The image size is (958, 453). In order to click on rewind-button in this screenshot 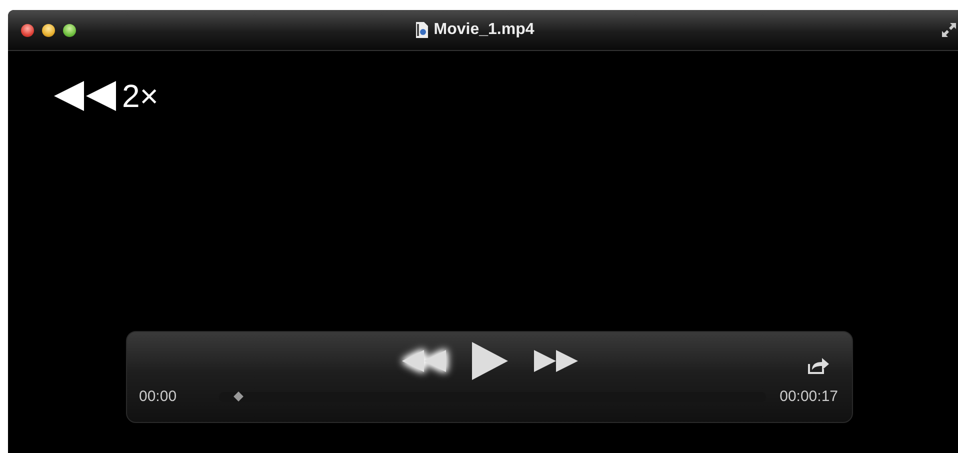, I will do `click(423, 361)`.